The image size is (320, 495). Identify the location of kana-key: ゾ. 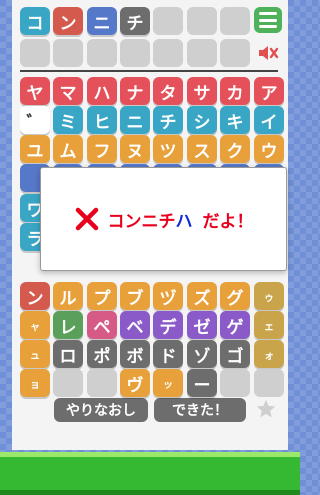
(202, 354).